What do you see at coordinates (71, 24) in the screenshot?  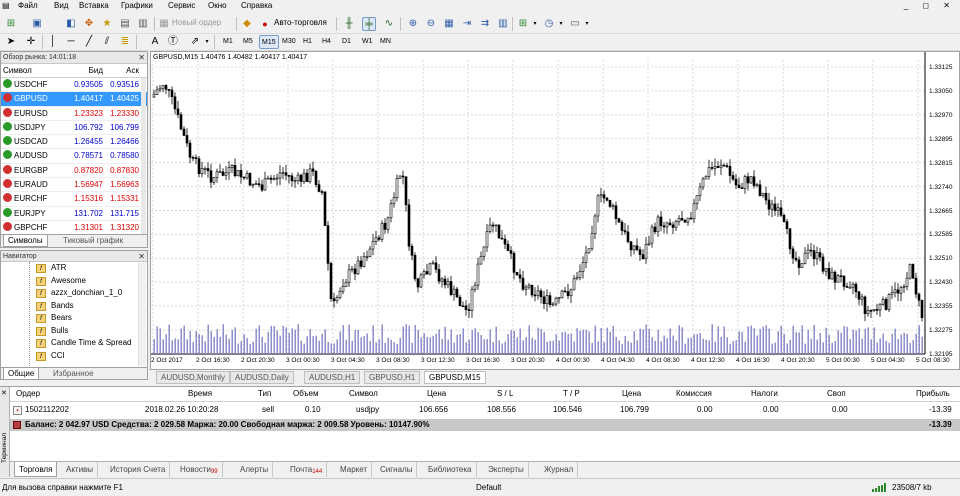 I see `market-watch-icon: ◧` at bounding box center [71, 24].